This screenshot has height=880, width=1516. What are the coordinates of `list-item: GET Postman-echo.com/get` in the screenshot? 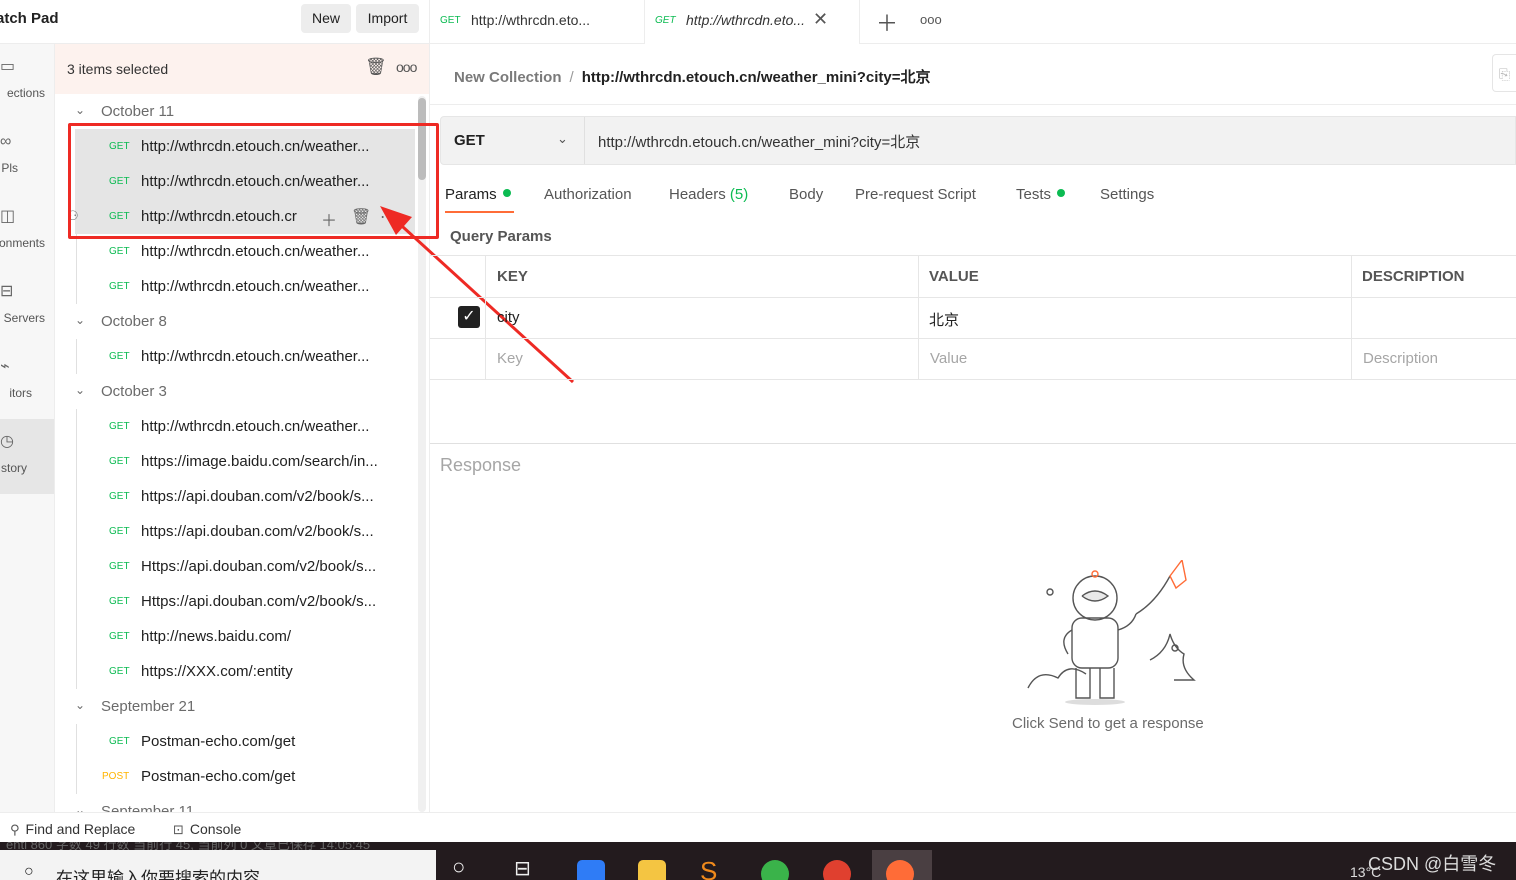 It's located at (245, 741).